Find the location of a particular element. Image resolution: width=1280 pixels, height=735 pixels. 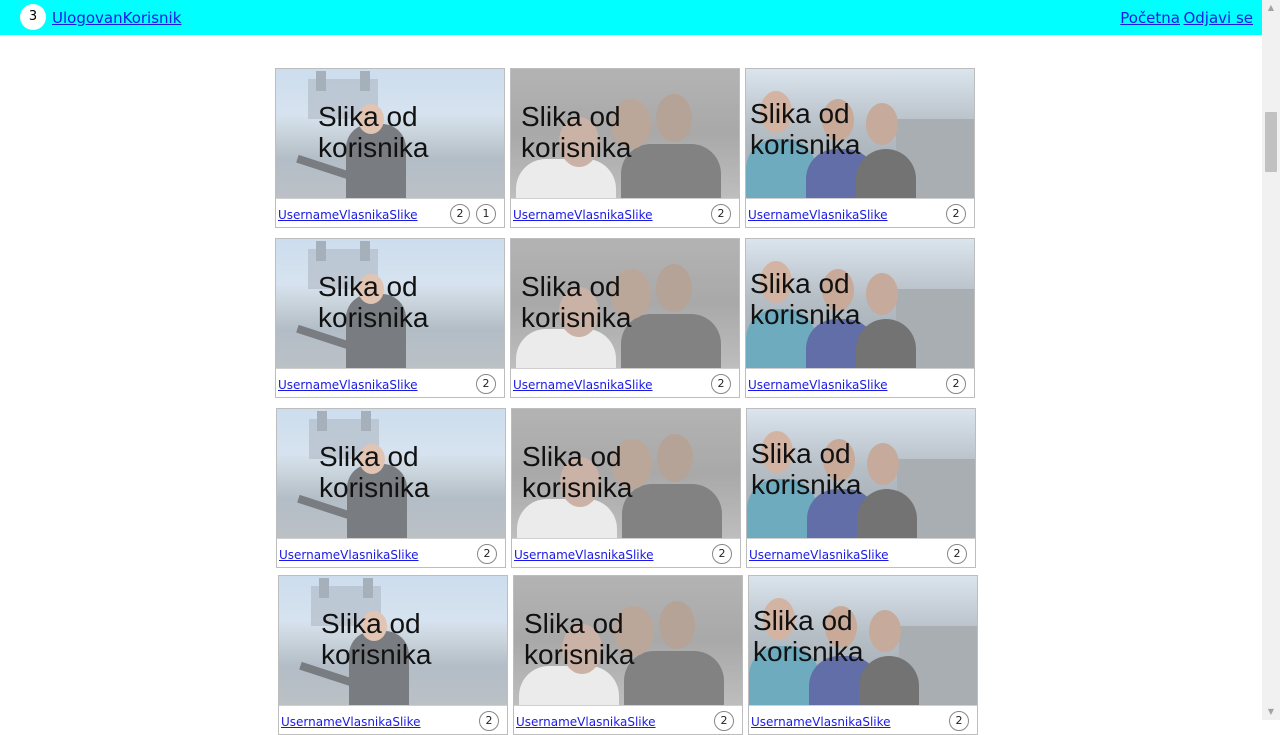

photo-card: Slika od korisnika UsernameVlasnikaSlike 2 1 is located at coordinates (390, 148).